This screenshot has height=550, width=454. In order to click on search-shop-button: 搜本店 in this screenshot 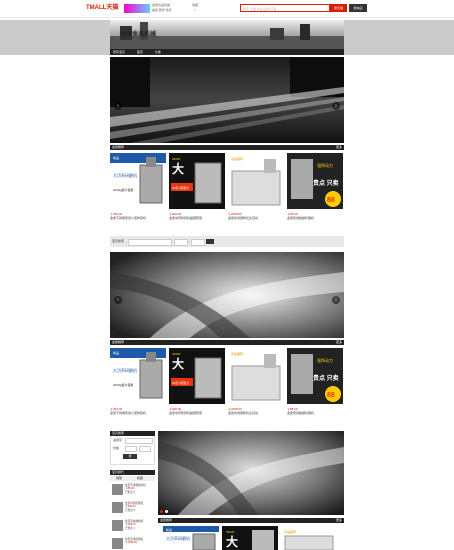, I will do `click(358, 8)`.